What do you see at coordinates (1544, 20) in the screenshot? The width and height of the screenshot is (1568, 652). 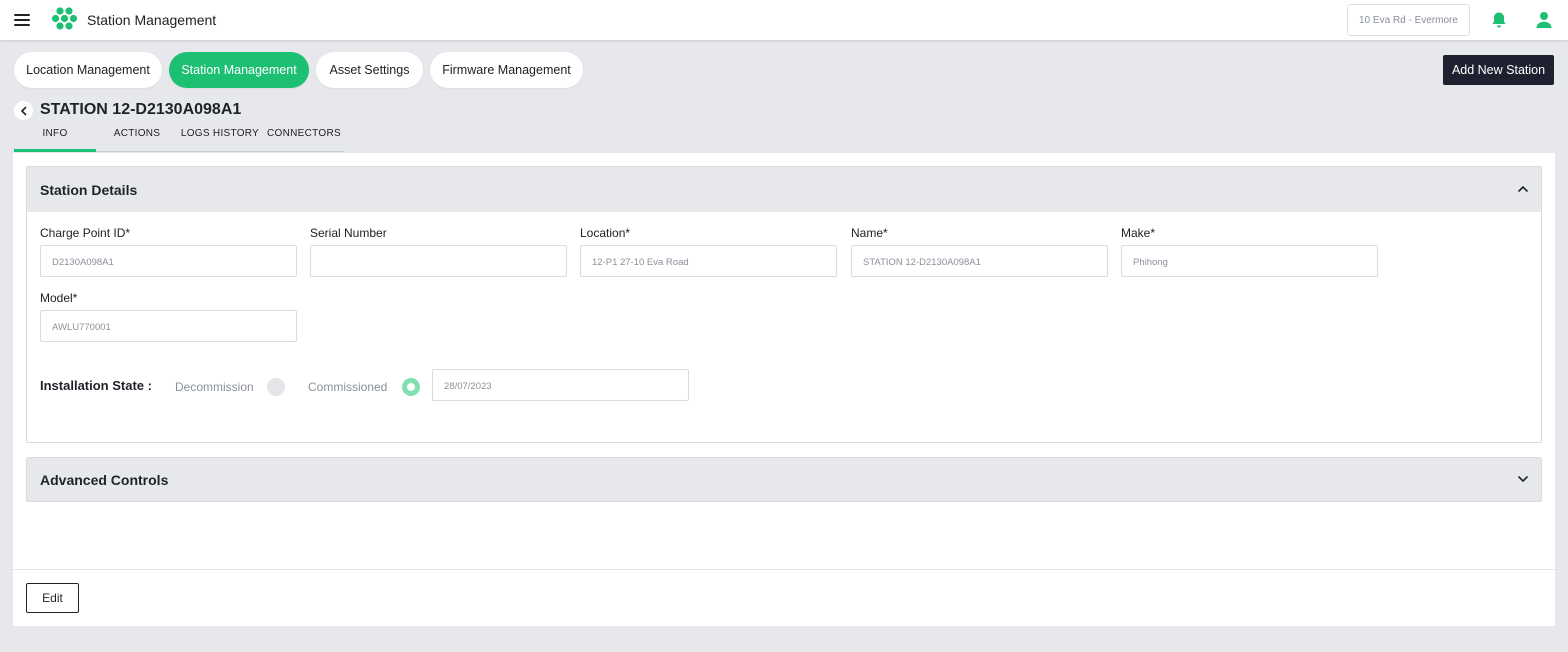 I see `user-icon` at bounding box center [1544, 20].